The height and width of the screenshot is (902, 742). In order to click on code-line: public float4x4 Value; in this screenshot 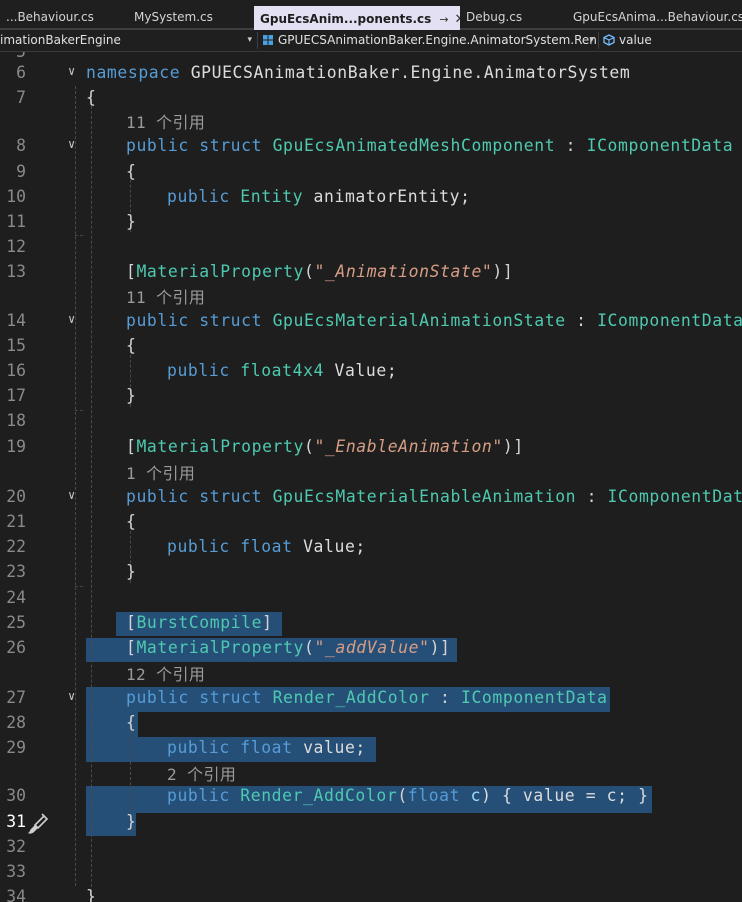, I will do `click(282, 370)`.